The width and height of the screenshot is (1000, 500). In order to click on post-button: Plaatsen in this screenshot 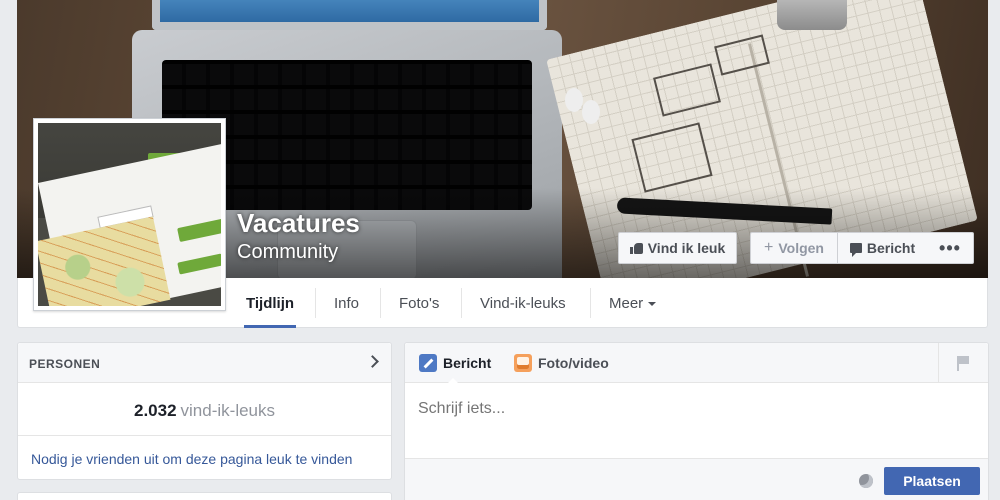, I will do `click(932, 481)`.